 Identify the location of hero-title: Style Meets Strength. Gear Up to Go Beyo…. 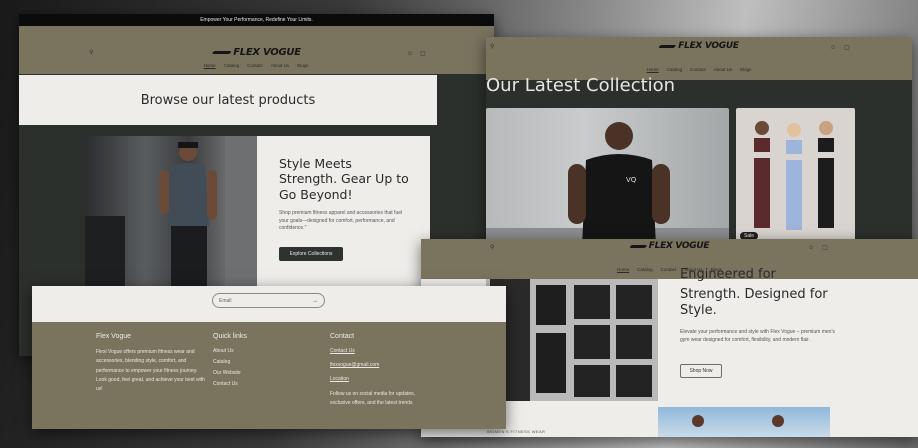
(344, 179).